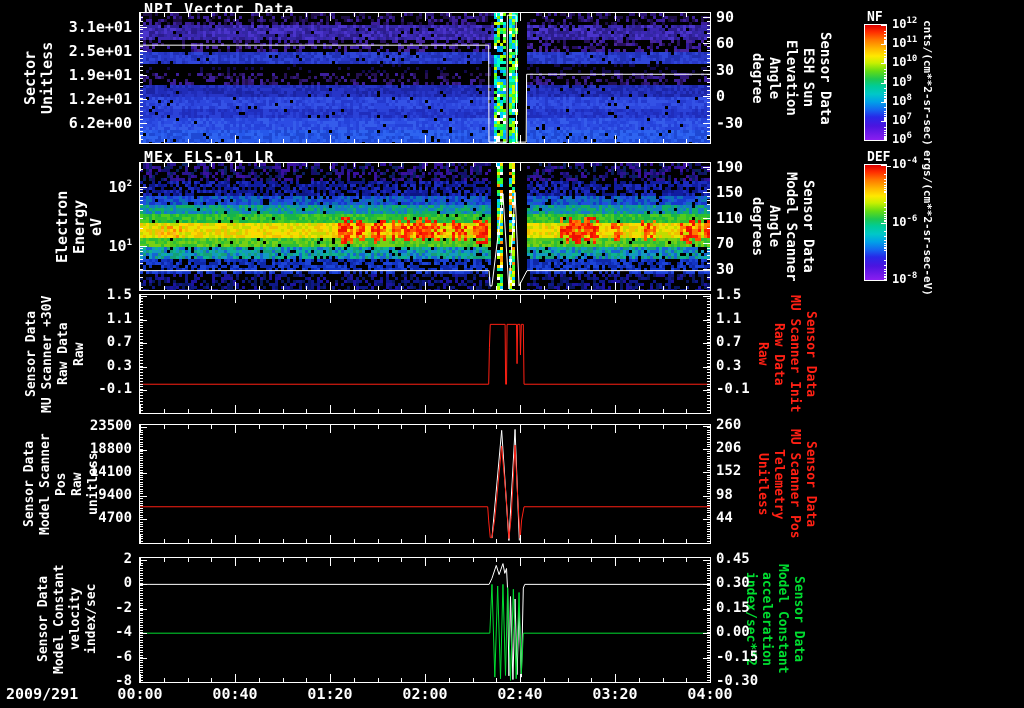 This screenshot has width=1024, height=708. I want to click on y-tick-label: -4, so click(123, 632).